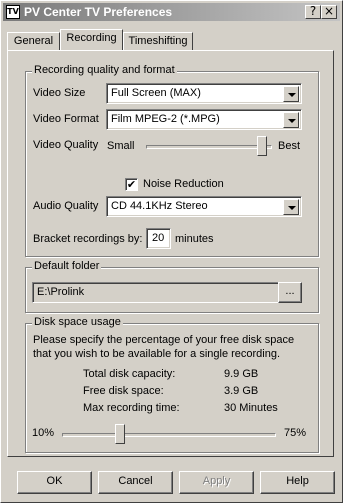 The width and height of the screenshot is (343, 503). What do you see at coordinates (66, 206) in the screenshot?
I see `audio-quality-label: Audio Quality` at bounding box center [66, 206].